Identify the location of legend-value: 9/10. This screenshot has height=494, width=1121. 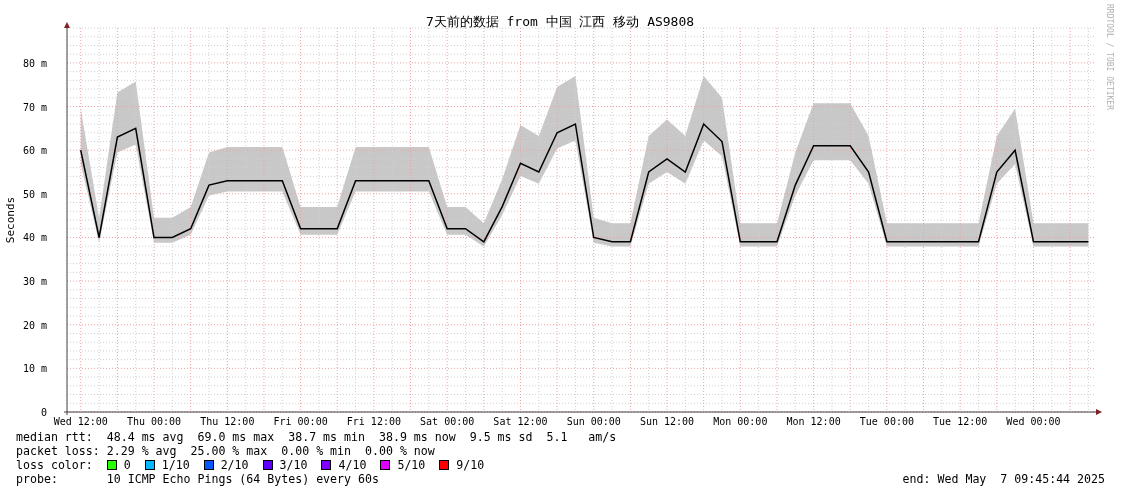
(470, 465).